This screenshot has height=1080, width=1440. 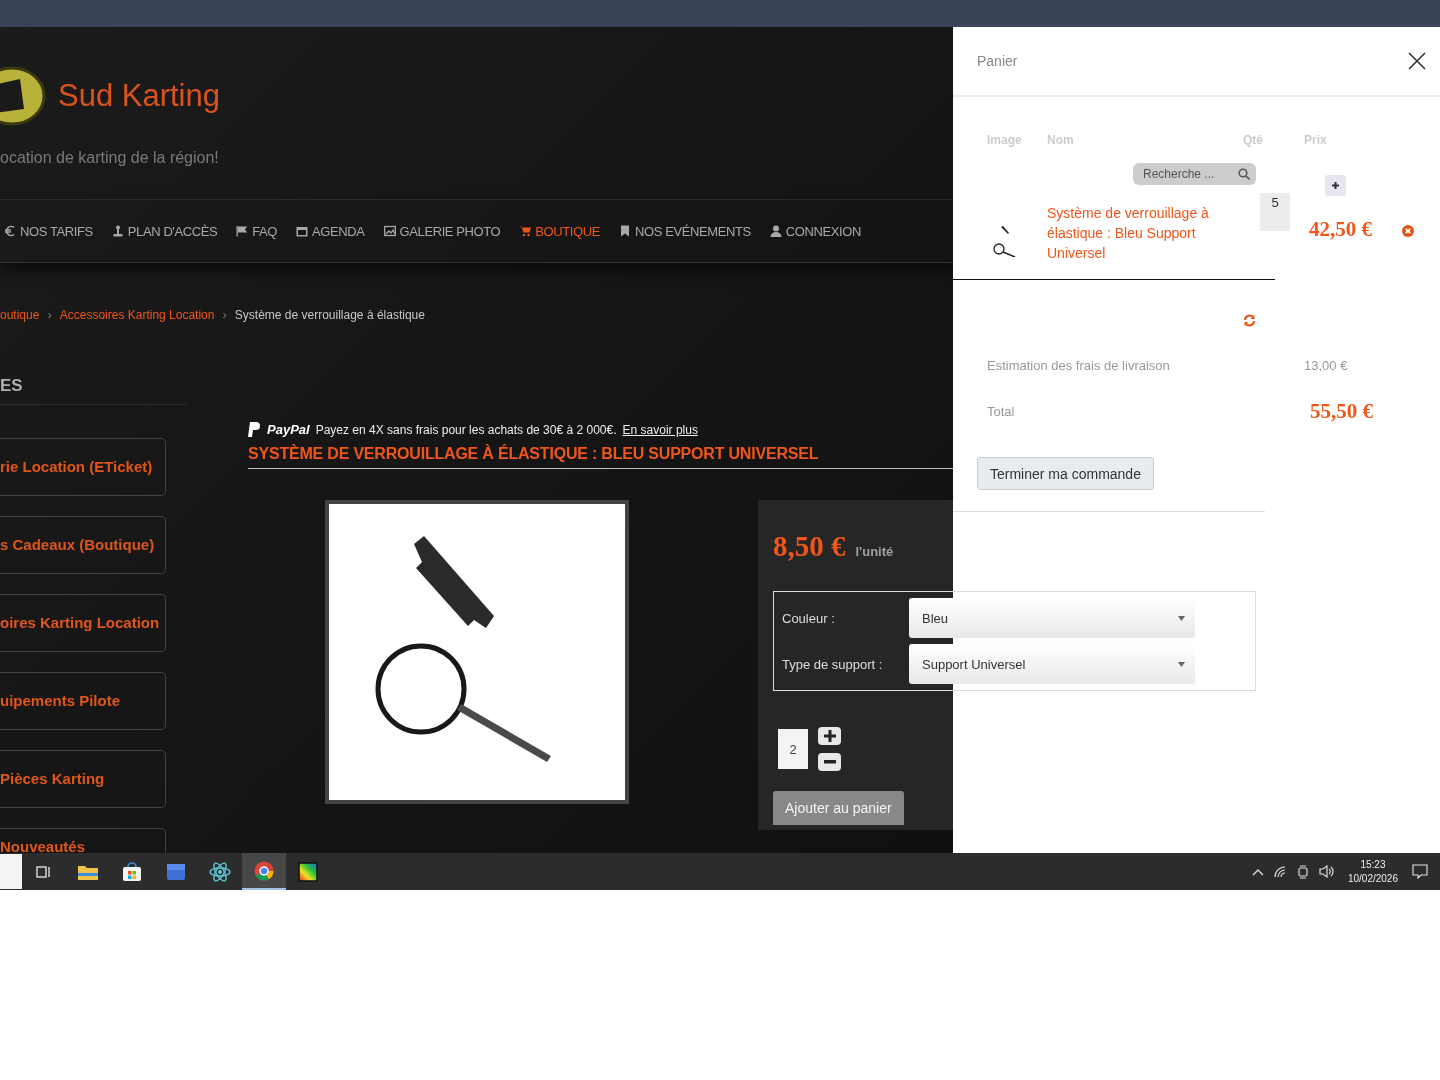 What do you see at coordinates (83, 701) in the screenshot?
I see `category-button: uipements Pilote` at bounding box center [83, 701].